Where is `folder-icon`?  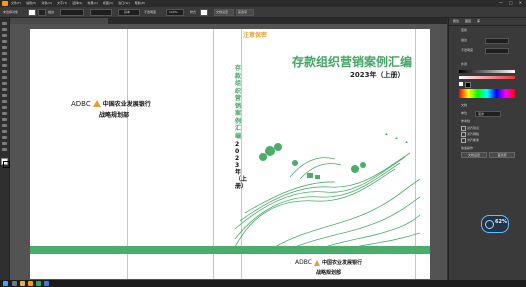 folder-icon is located at coordinates (22, 283).